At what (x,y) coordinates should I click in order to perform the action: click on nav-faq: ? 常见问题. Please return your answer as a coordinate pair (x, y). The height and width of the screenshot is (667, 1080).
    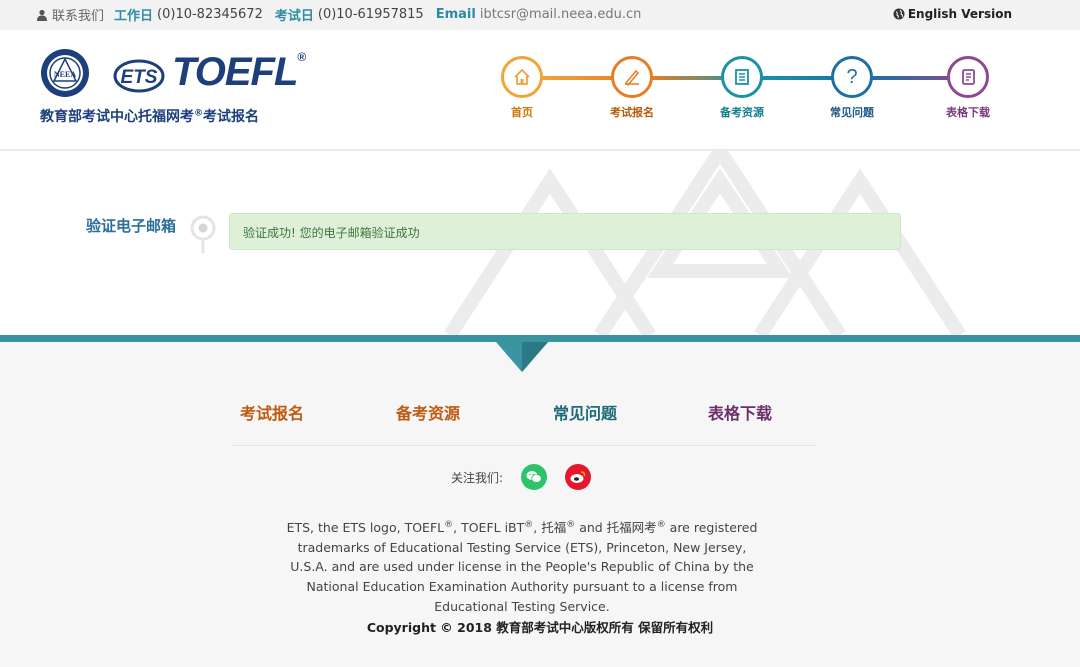
    Looking at the image, I should click on (852, 88).